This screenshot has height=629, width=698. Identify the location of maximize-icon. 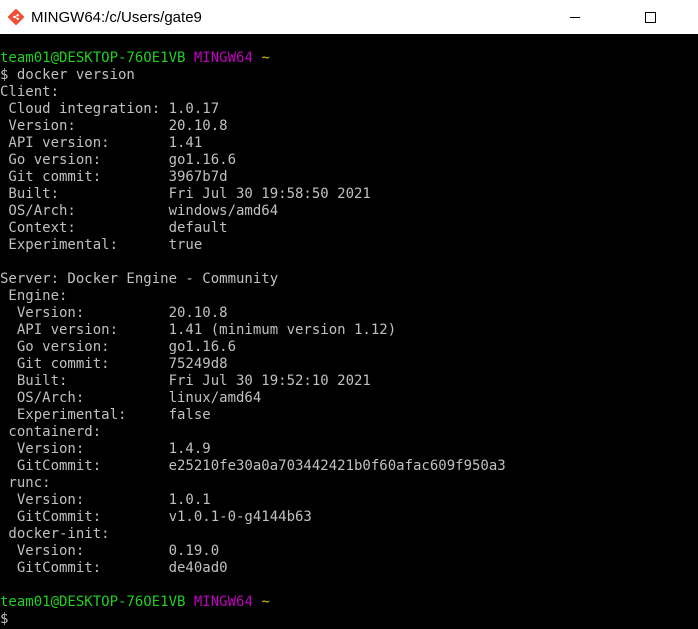
(650, 17).